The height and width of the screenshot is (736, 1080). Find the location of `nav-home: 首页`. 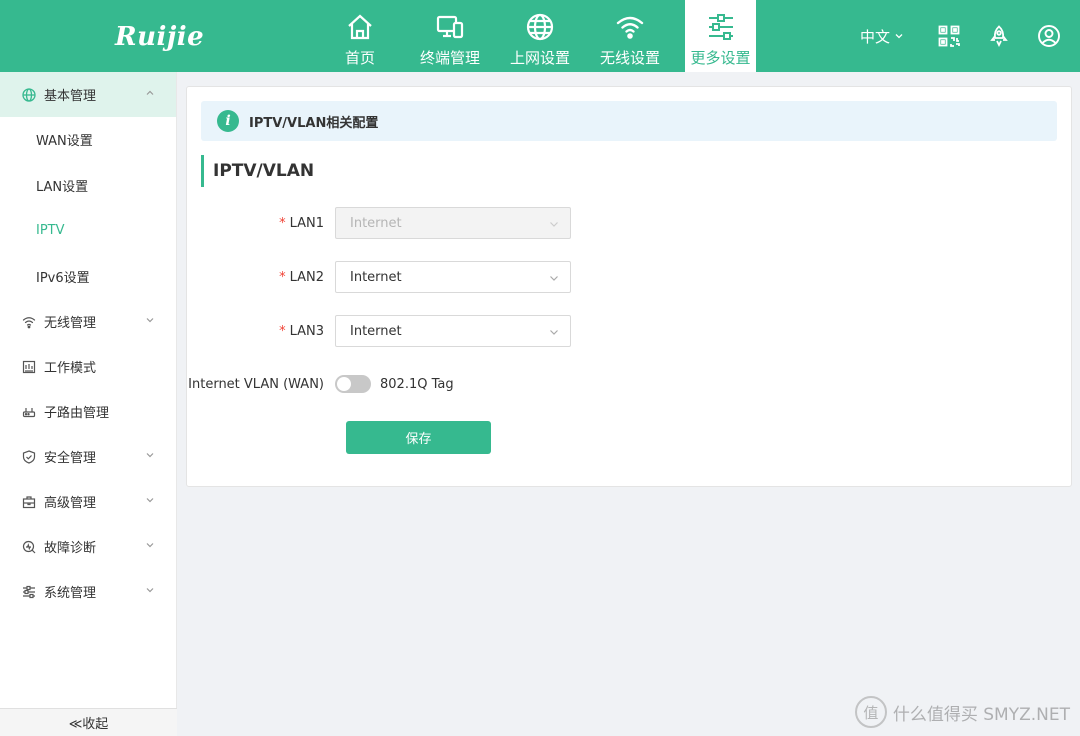

nav-home: 首页 is located at coordinates (360, 36).